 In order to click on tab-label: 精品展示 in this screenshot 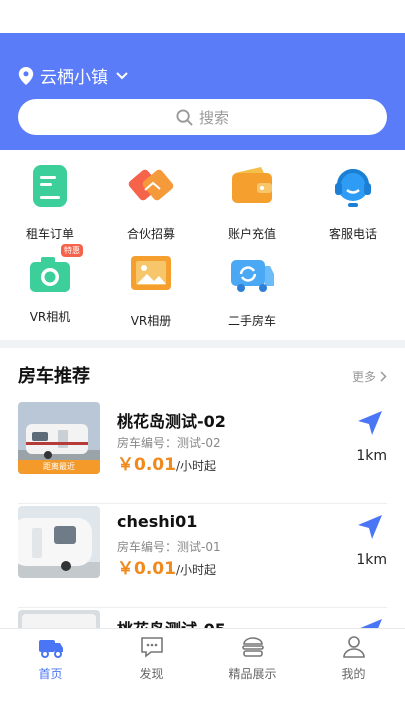, I will do `click(252, 674)`.